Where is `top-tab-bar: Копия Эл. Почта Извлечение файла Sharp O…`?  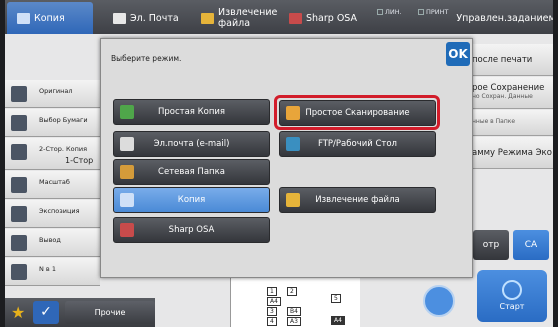 top-tab-bar: Копия Эл. Почта Извлечение файла Sharp O… is located at coordinates (279, 17).